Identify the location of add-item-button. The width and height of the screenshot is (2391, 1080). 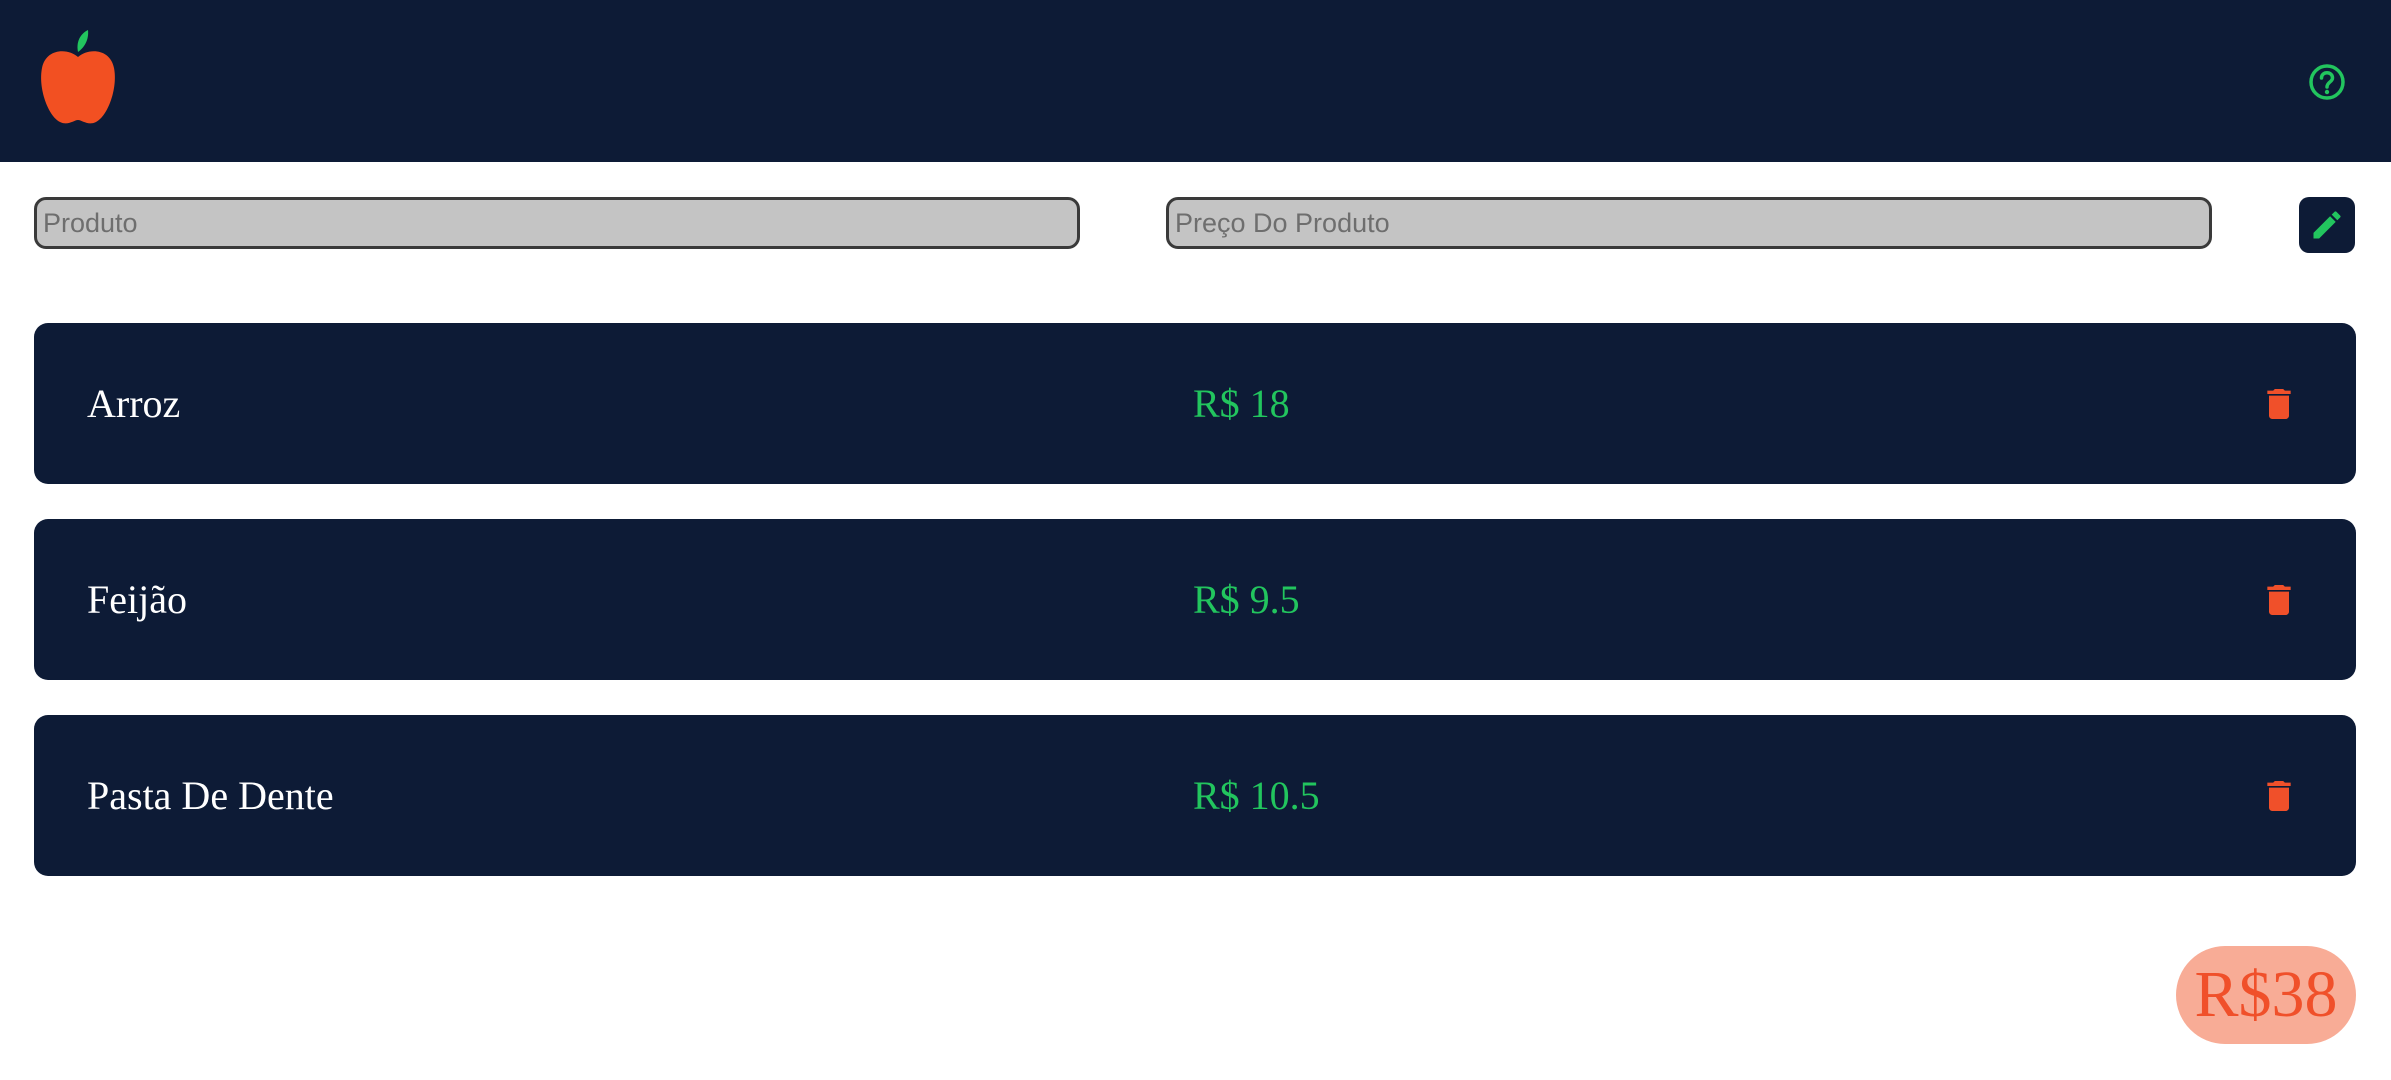
(2327, 225).